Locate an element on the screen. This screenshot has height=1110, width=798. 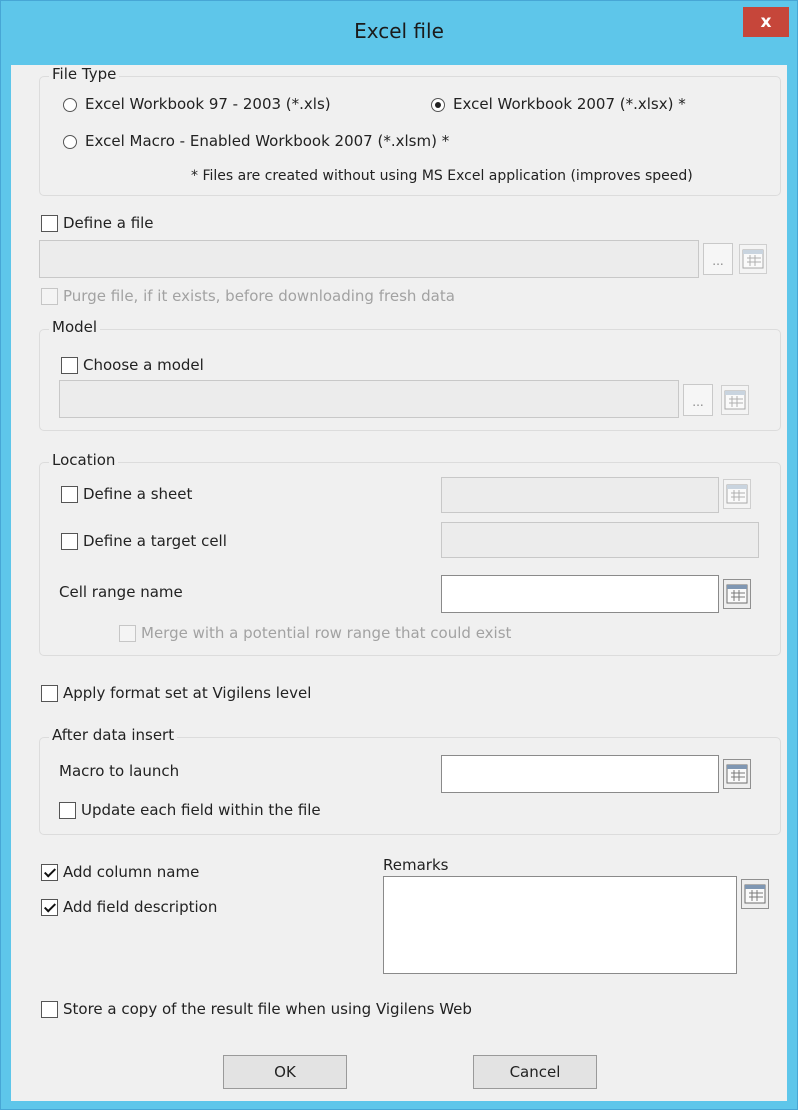
location-legend: Location is located at coordinates (84, 460).